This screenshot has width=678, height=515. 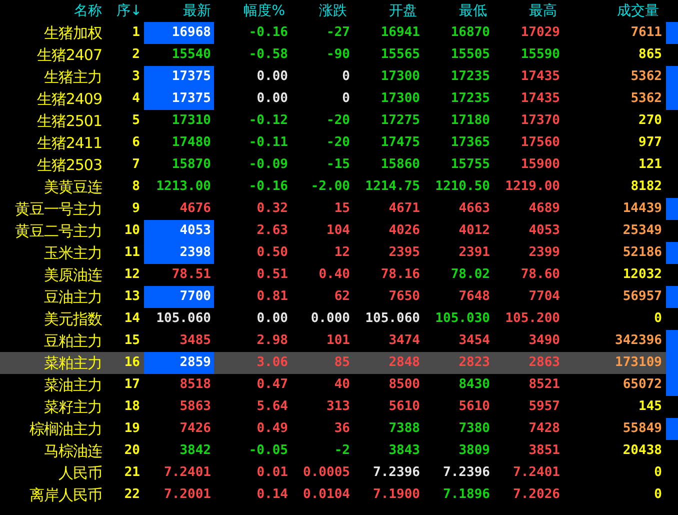 What do you see at coordinates (179, 11) in the screenshot?
I see `column-header: 最新` at bounding box center [179, 11].